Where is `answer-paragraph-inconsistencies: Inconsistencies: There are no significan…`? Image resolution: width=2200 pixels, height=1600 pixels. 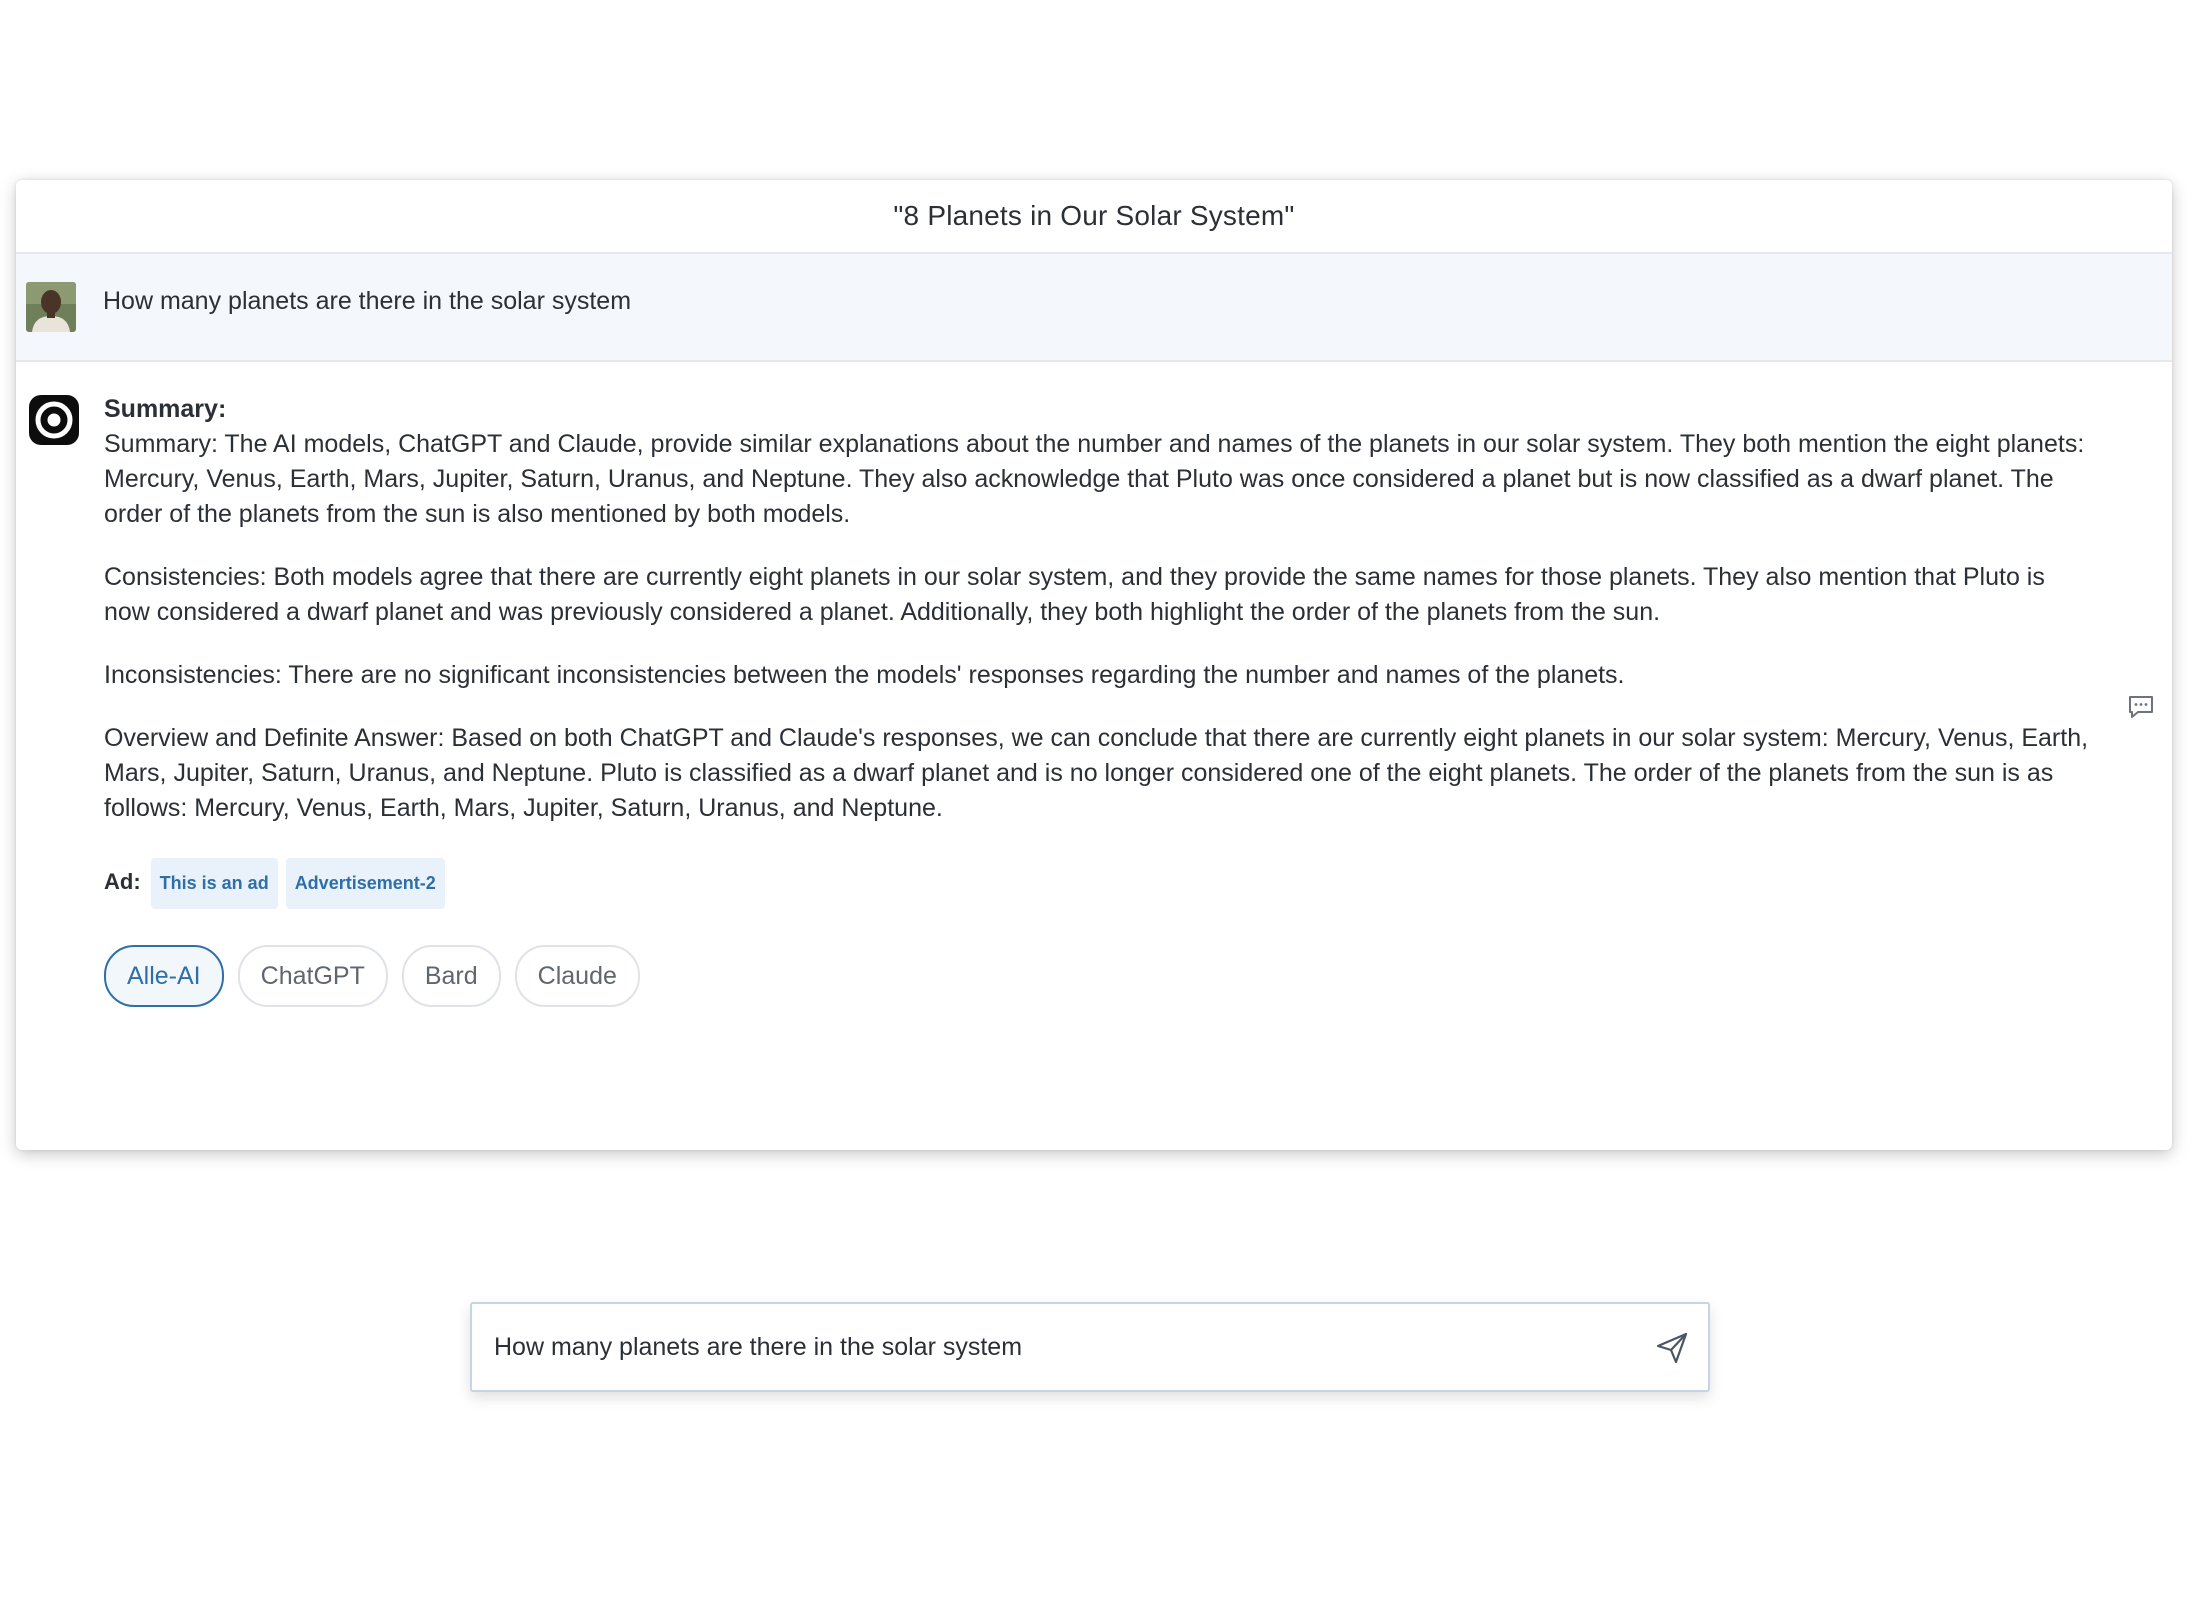
answer-paragraph-inconsistencies: Inconsistencies: There are no significan… is located at coordinates (864, 675).